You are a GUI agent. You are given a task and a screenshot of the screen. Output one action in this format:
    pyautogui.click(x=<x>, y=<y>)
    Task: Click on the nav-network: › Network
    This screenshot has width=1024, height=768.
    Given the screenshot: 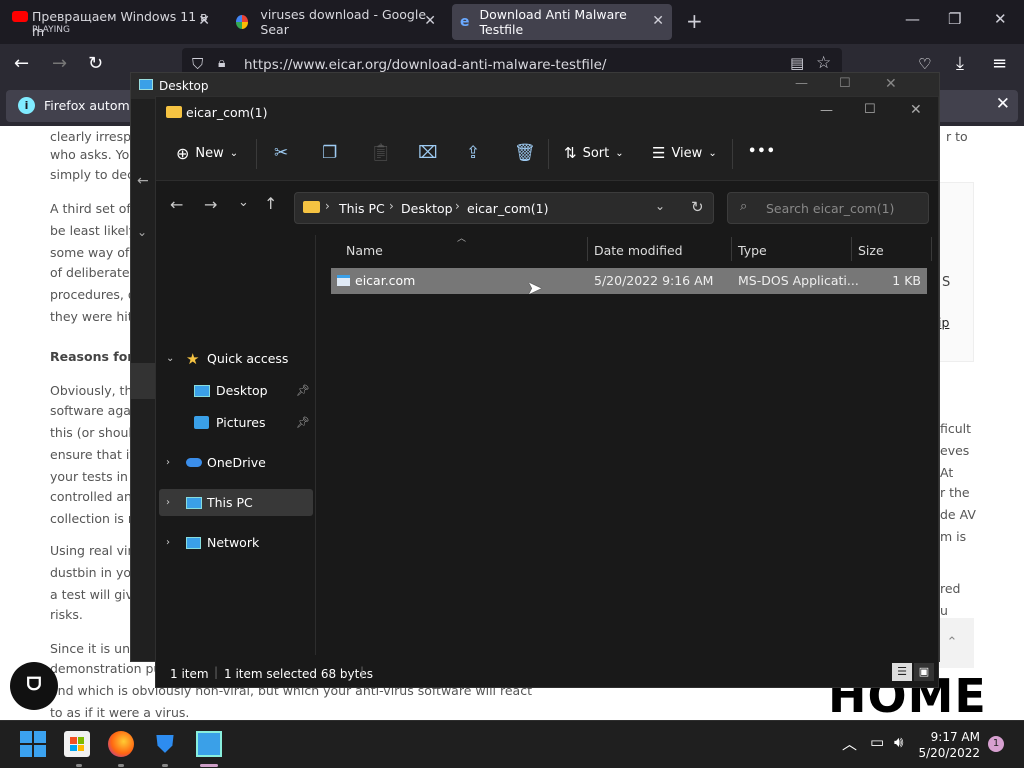 What is the action you would take?
    pyautogui.click(x=234, y=542)
    